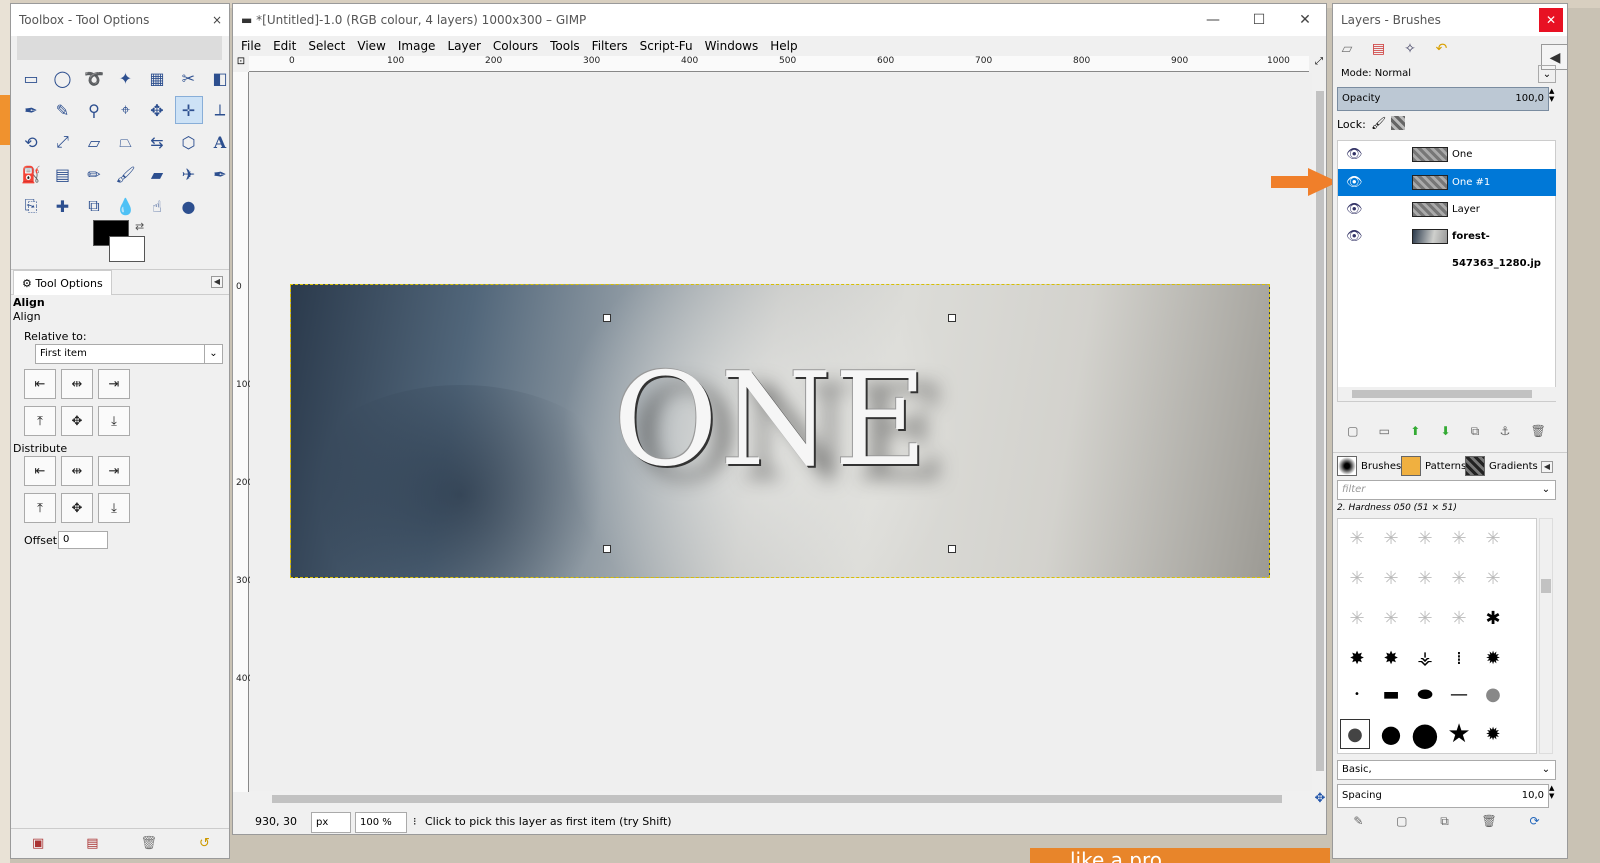  Describe the element at coordinates (1443, 99) in the screenshot. I see `opacity-slider: Opacity 100,0` at that location.